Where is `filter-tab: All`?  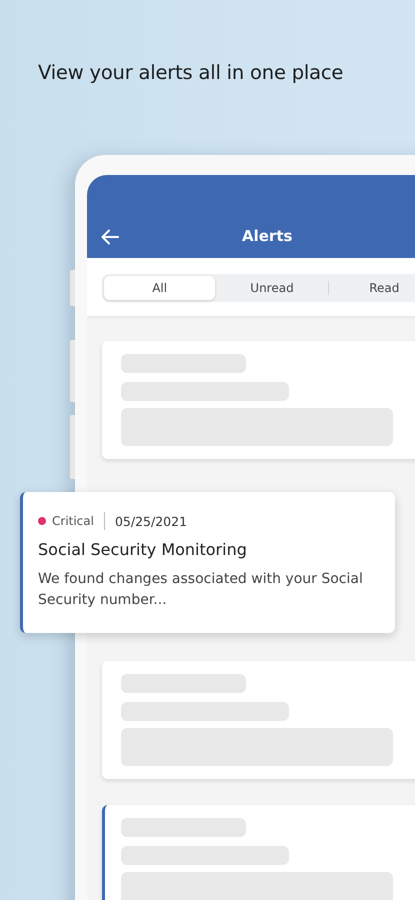
filter-tab: All is located at coordinates (160, 288).